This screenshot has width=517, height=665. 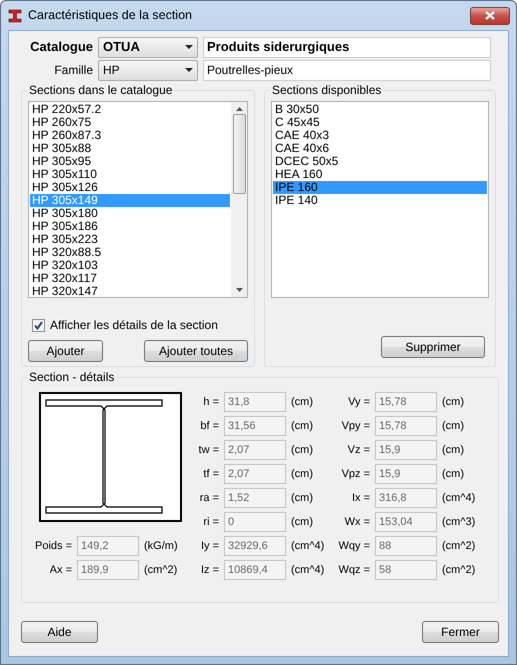 I want to click on property-label: Ax =, so click(x=60, y=570).